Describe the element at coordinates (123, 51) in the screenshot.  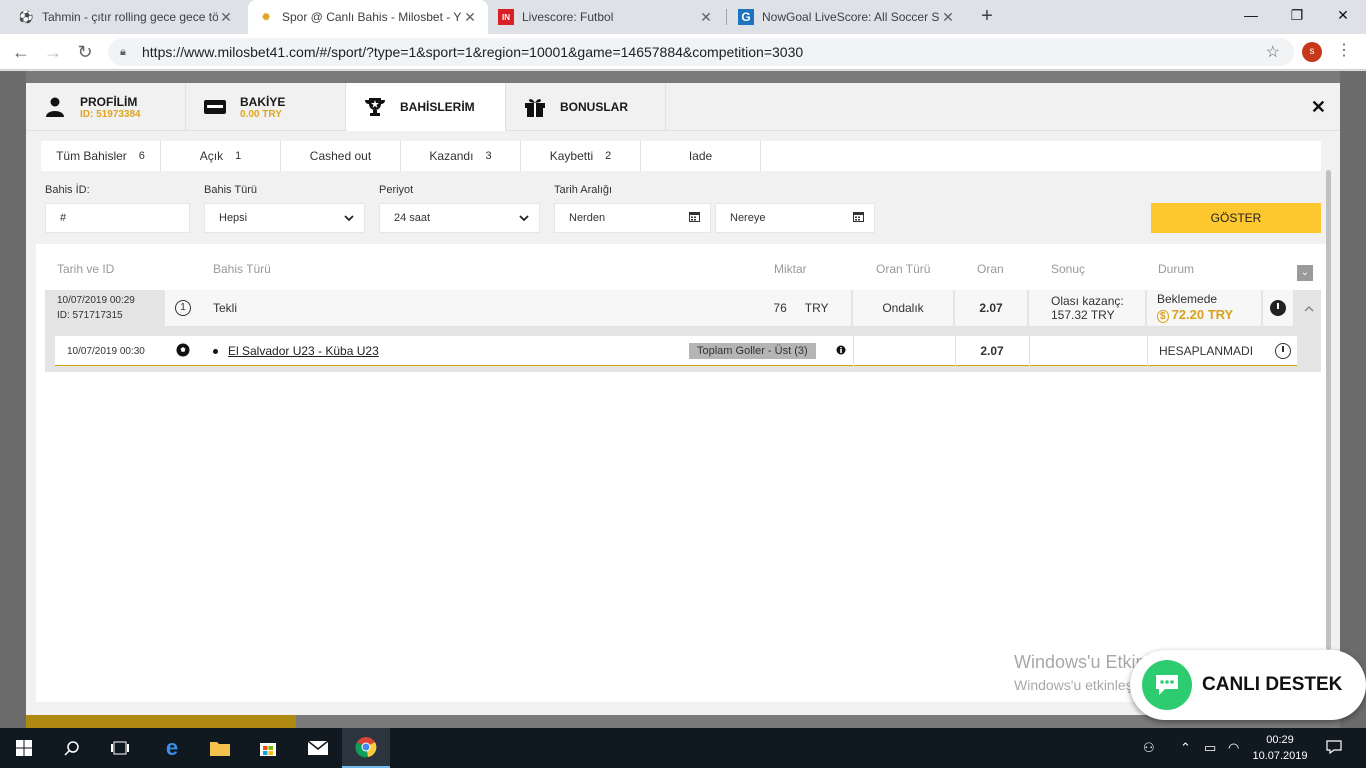
I see `lock-icon: 🔒︎` at that location.